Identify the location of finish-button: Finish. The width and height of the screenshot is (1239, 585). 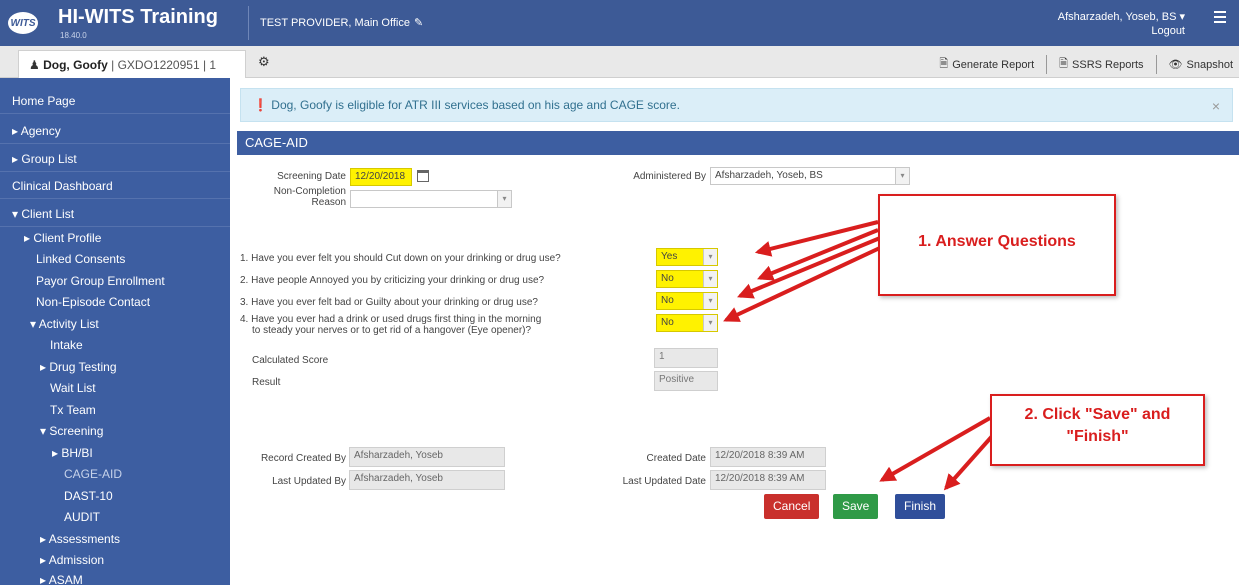
(920, 506).